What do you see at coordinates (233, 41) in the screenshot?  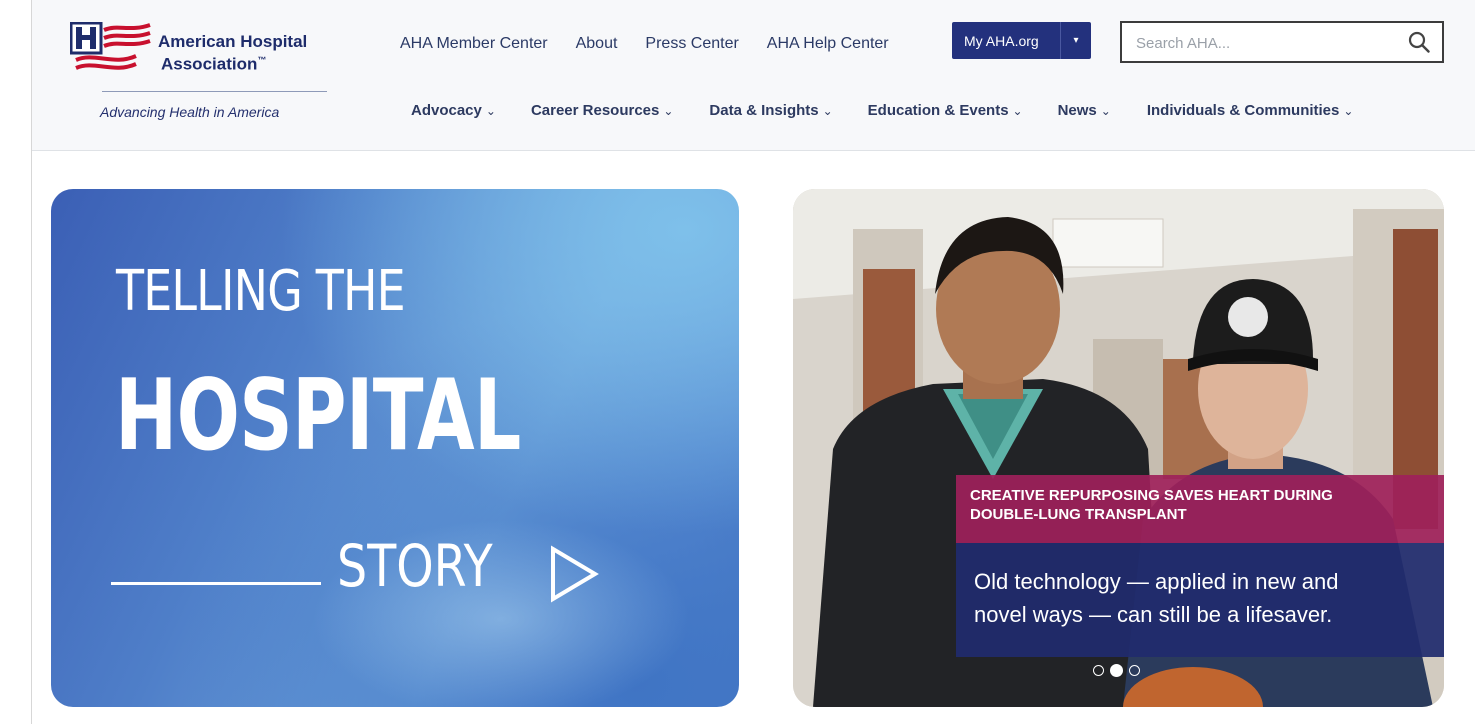 I see `logo-name-line1: American Hospital` at bounding box center [233, 41].